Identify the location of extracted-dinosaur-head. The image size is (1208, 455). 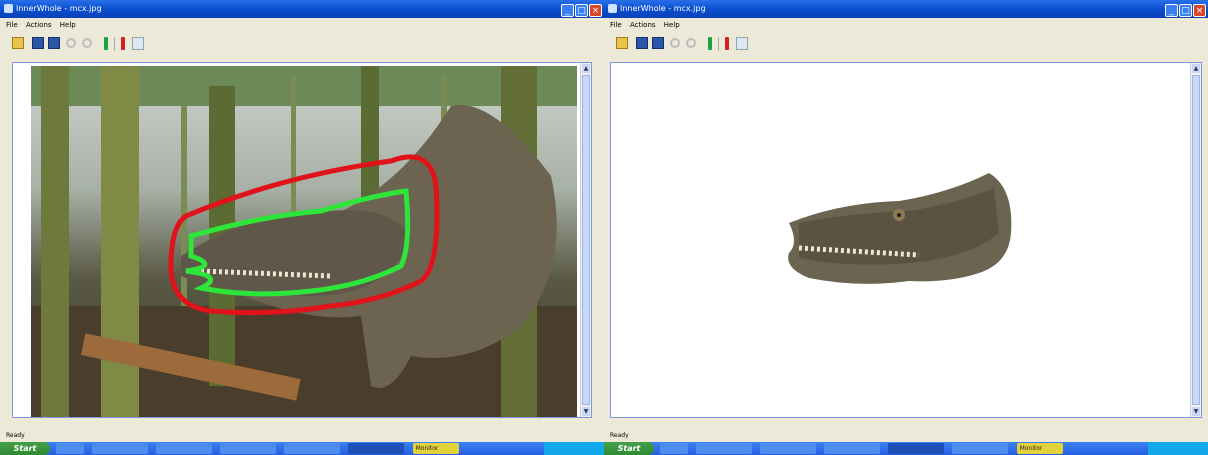
(900, 228).